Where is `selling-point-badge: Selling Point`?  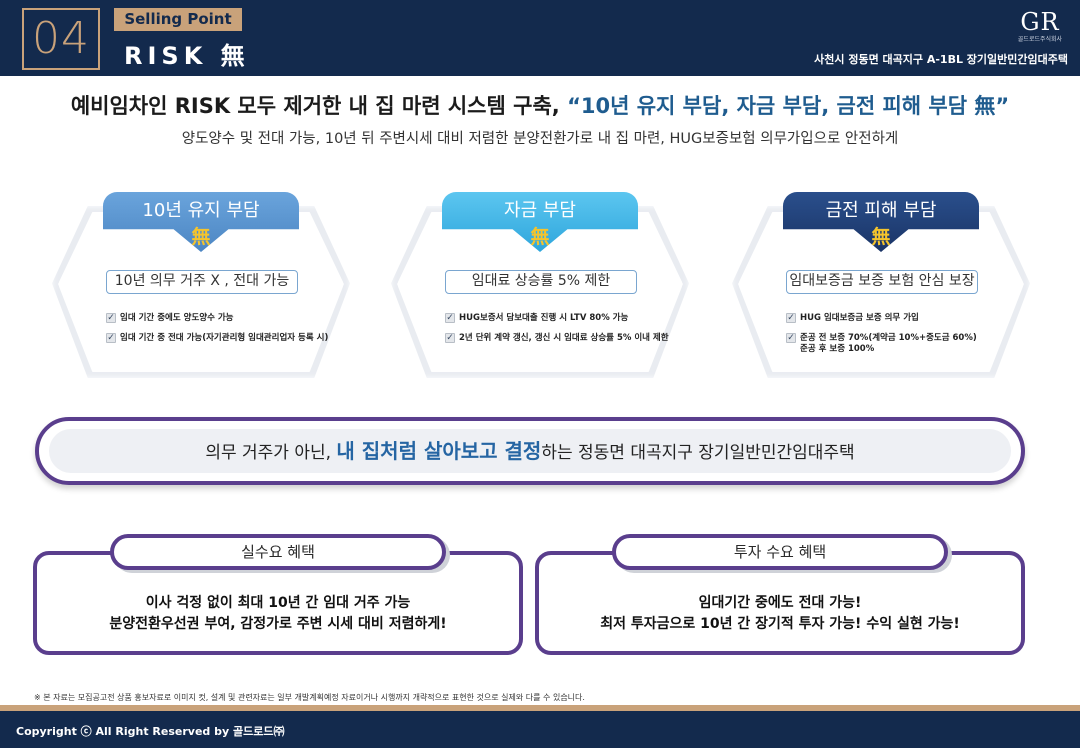 selling-point-badge: Selling Point is located at coordinates (178, 19).